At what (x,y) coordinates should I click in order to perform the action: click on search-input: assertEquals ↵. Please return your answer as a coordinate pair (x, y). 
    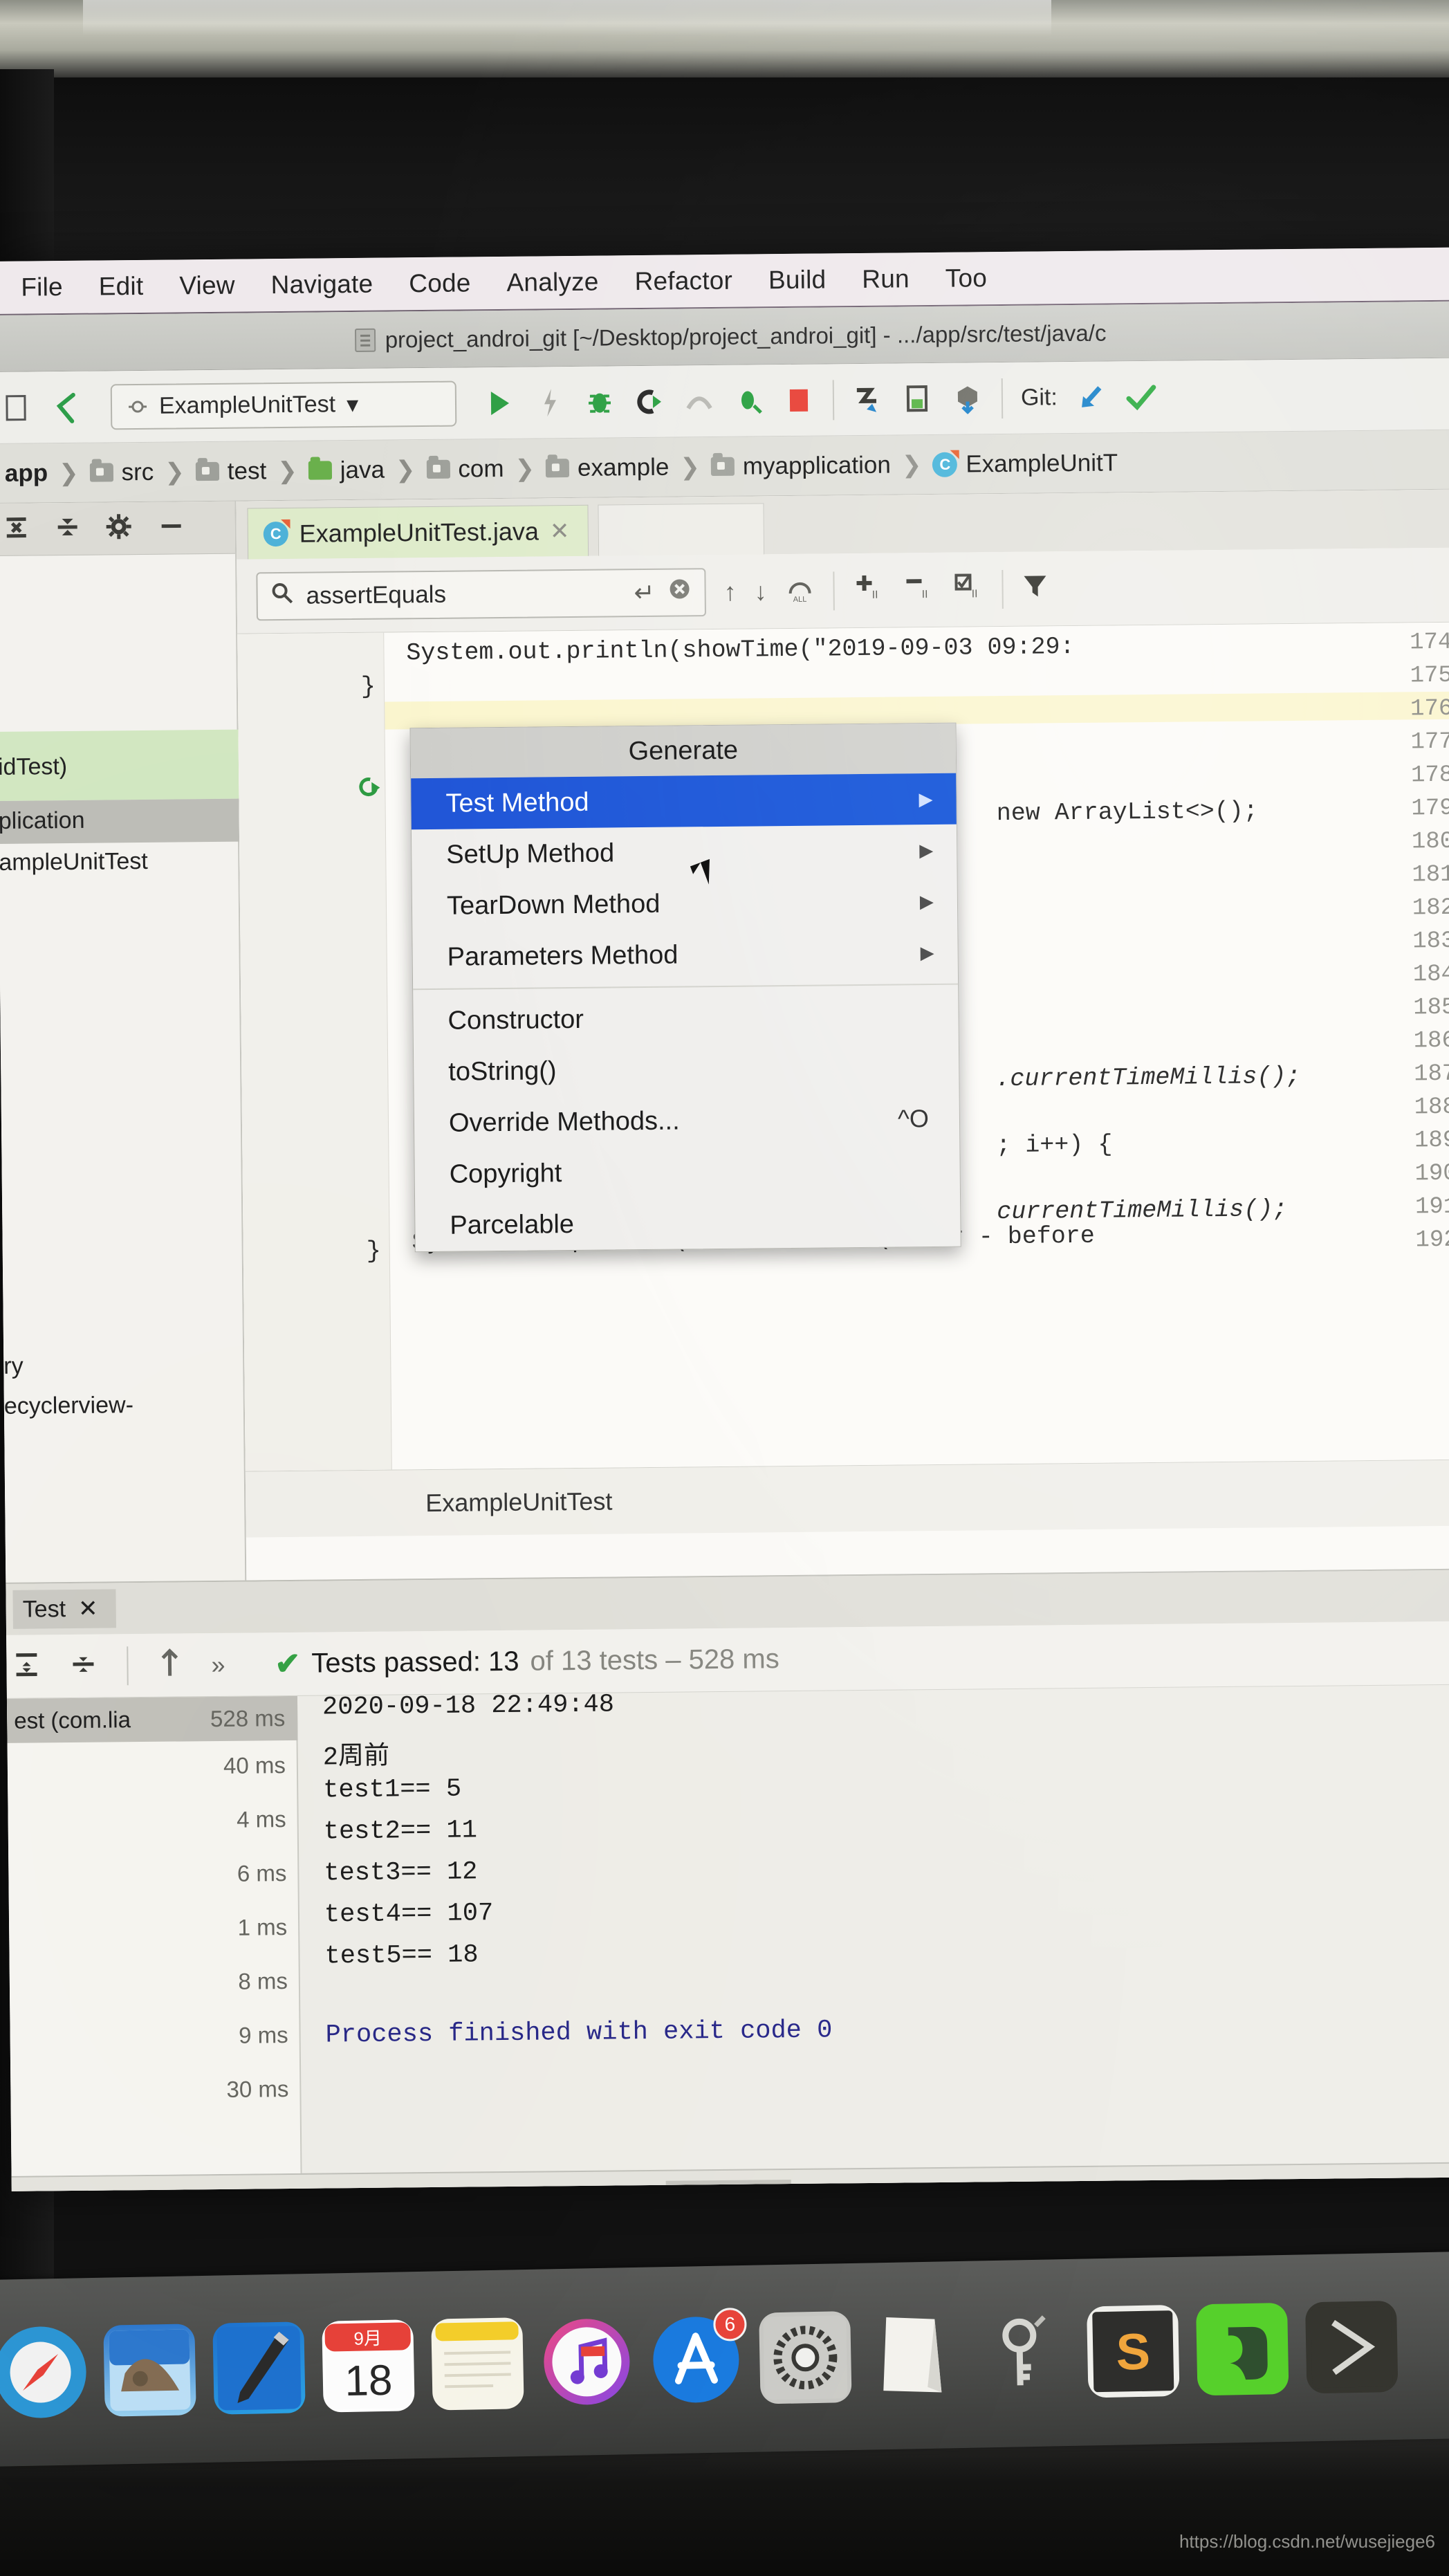
    Looking at the image, I should click on (481, 593).